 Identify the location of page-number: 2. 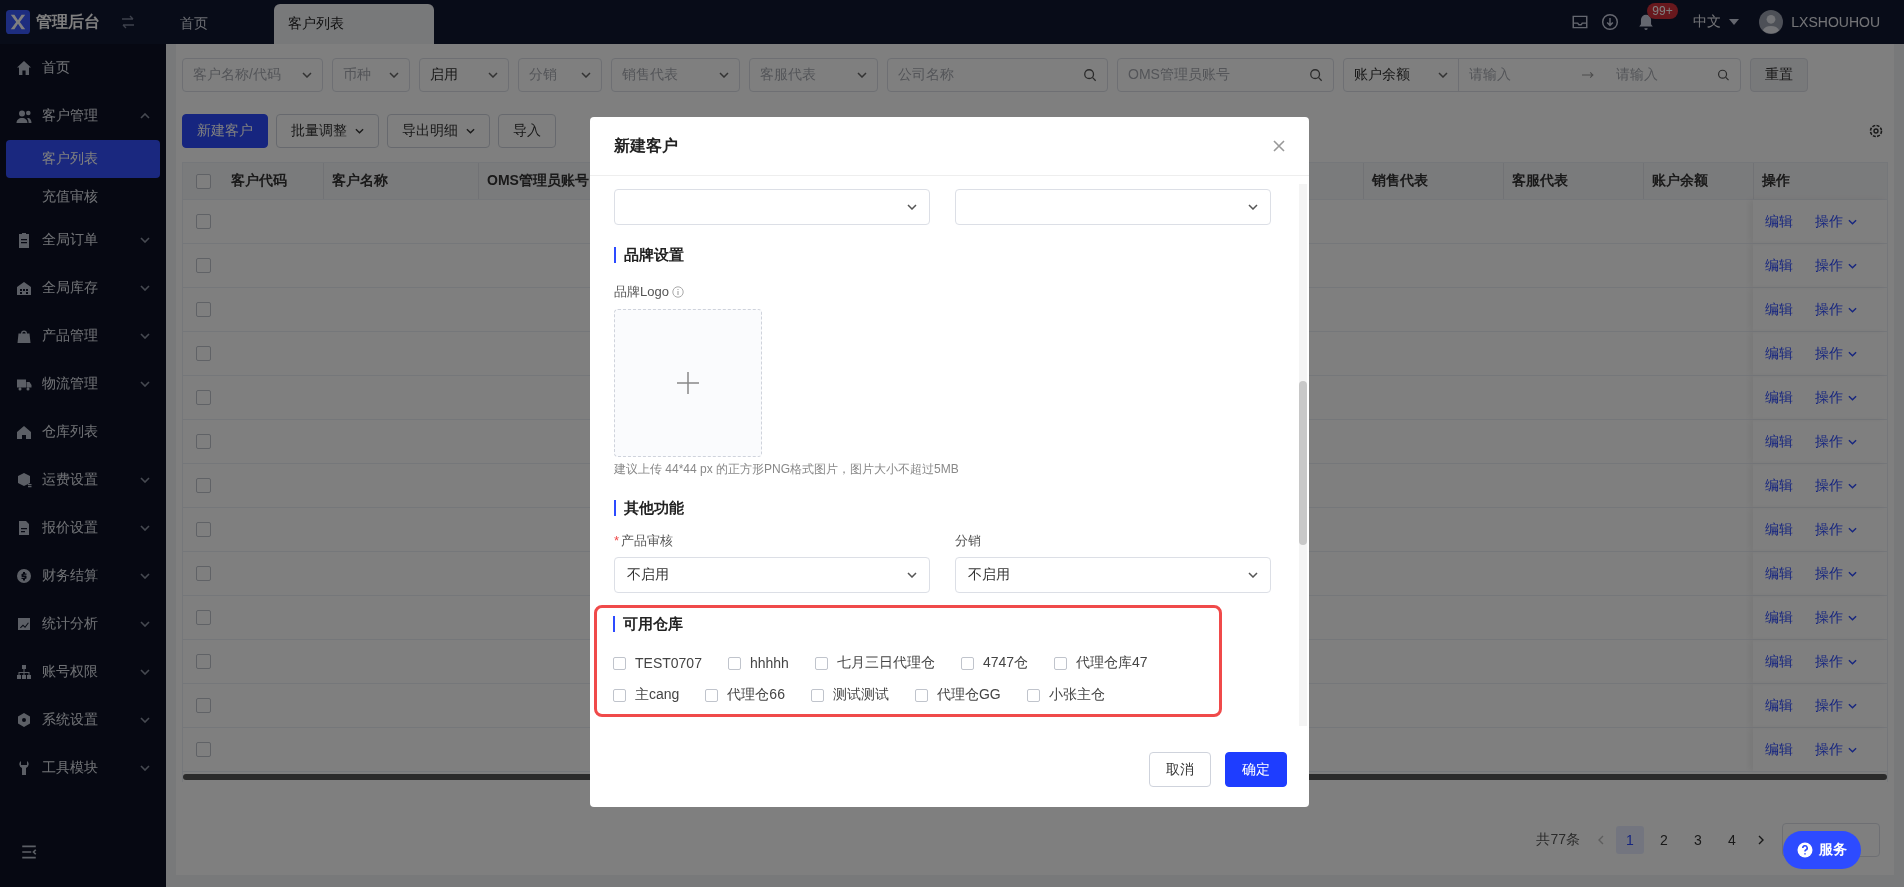
(1664, 840).